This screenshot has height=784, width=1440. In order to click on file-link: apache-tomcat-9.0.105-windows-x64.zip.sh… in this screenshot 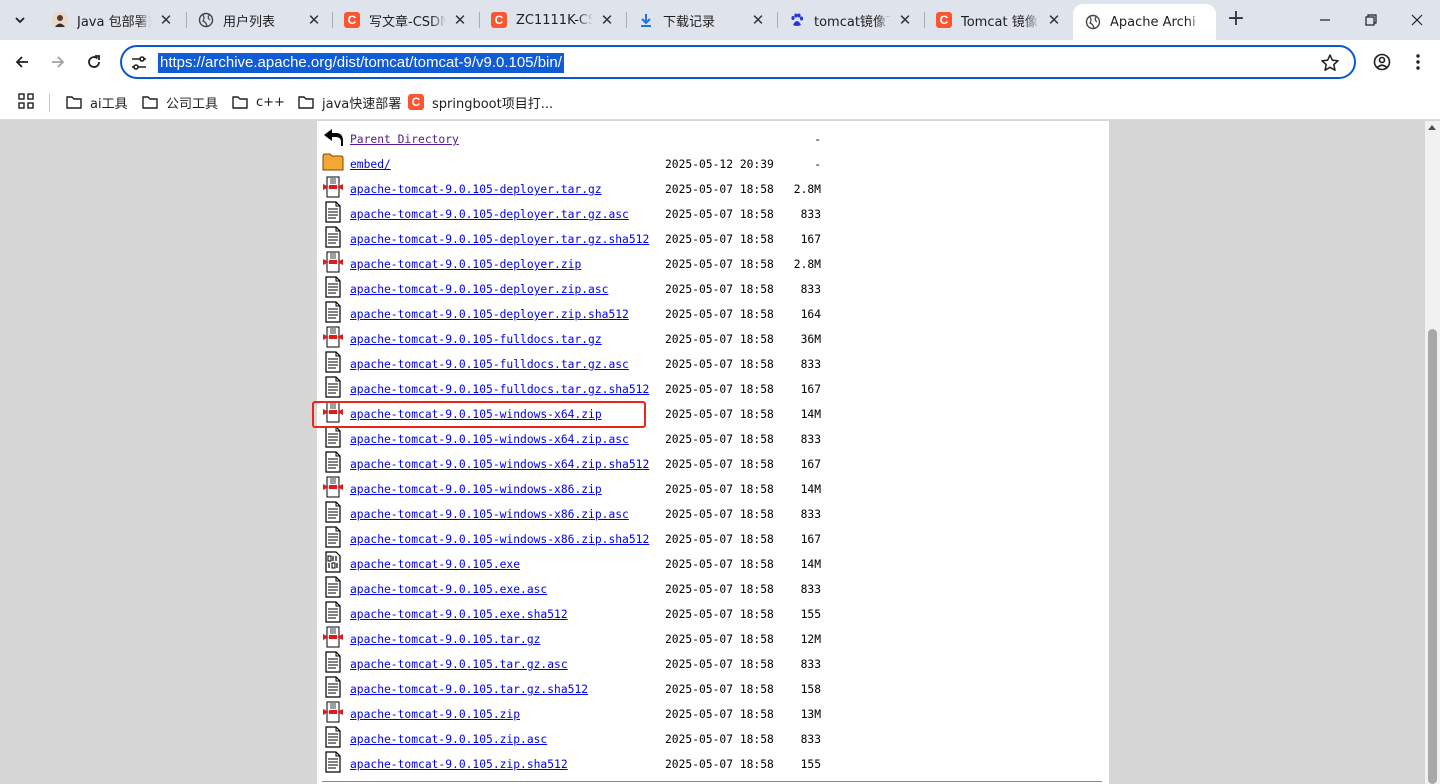, I will do `click(499, 464)`.